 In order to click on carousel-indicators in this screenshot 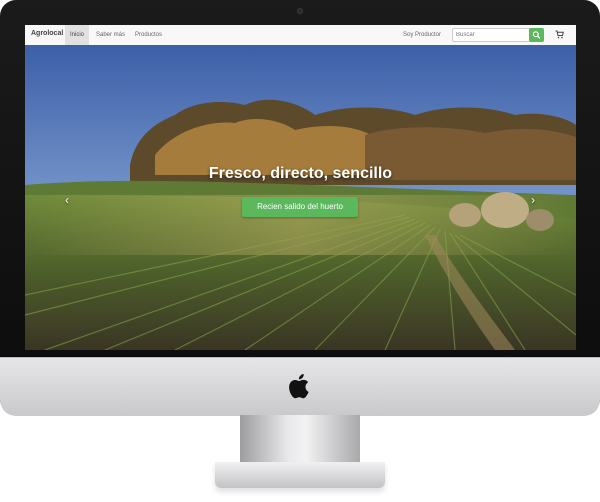, I will do `click(295, 345)`.